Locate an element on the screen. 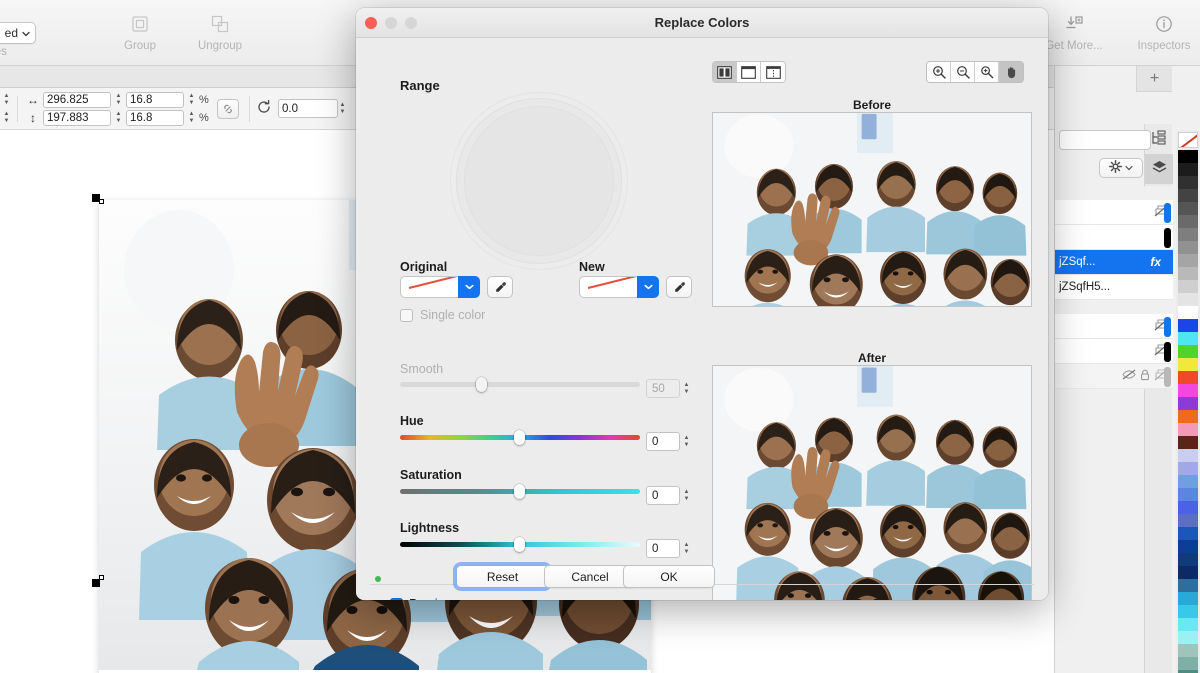  new-eyedropper-button is located at coordinates (679, 287).